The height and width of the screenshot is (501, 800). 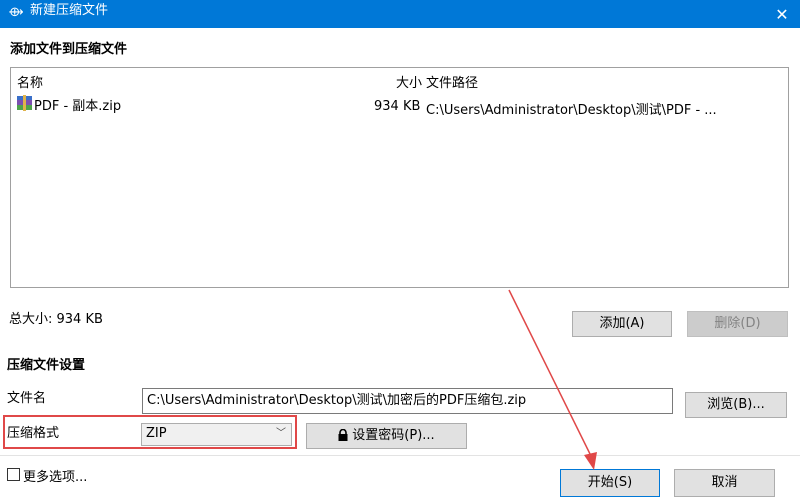 What do you see at coordinates (452, 81) in the screenshot?
I see `column-header-path: 文件路径` at bounding box center [452, 81].